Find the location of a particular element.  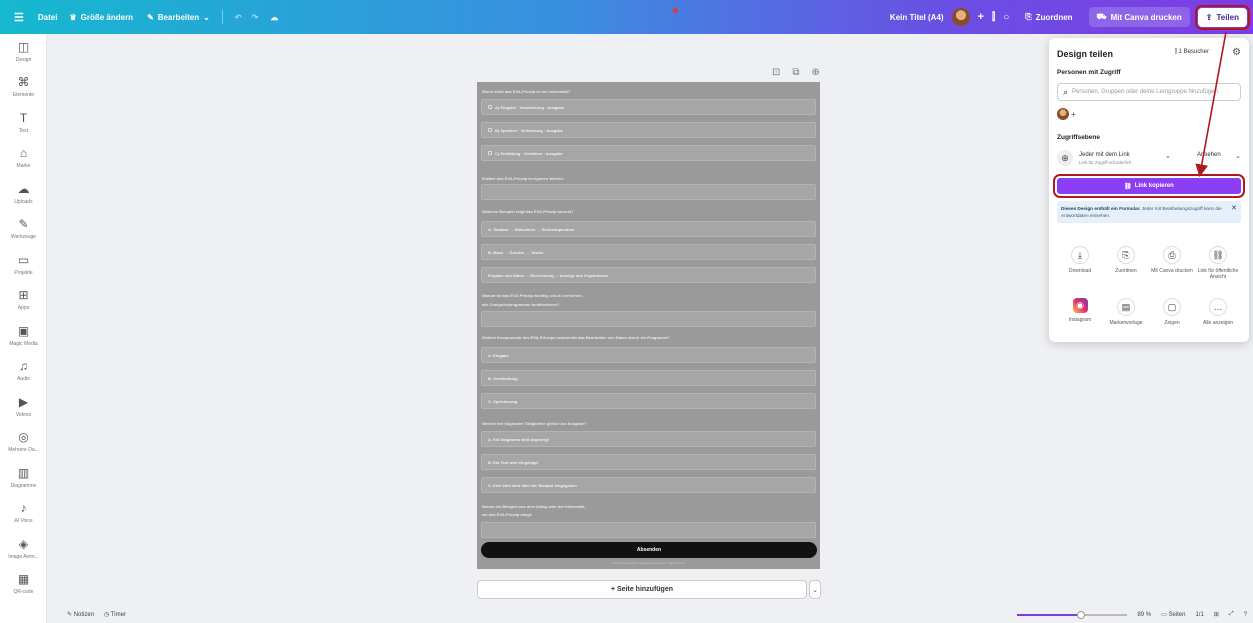

lock-icon: ⊡ is located at coordinates (776, 72).